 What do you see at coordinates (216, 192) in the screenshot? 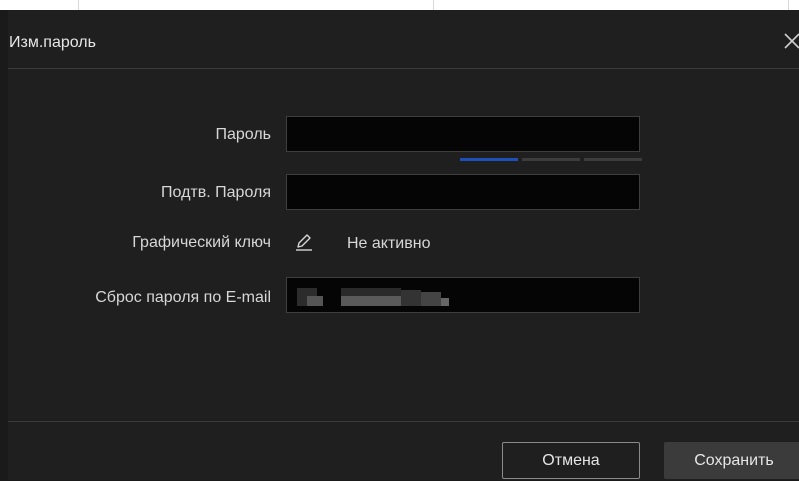
I see `confirm-password-label: Подтв. Пароля` at bounding box center [216, 192].